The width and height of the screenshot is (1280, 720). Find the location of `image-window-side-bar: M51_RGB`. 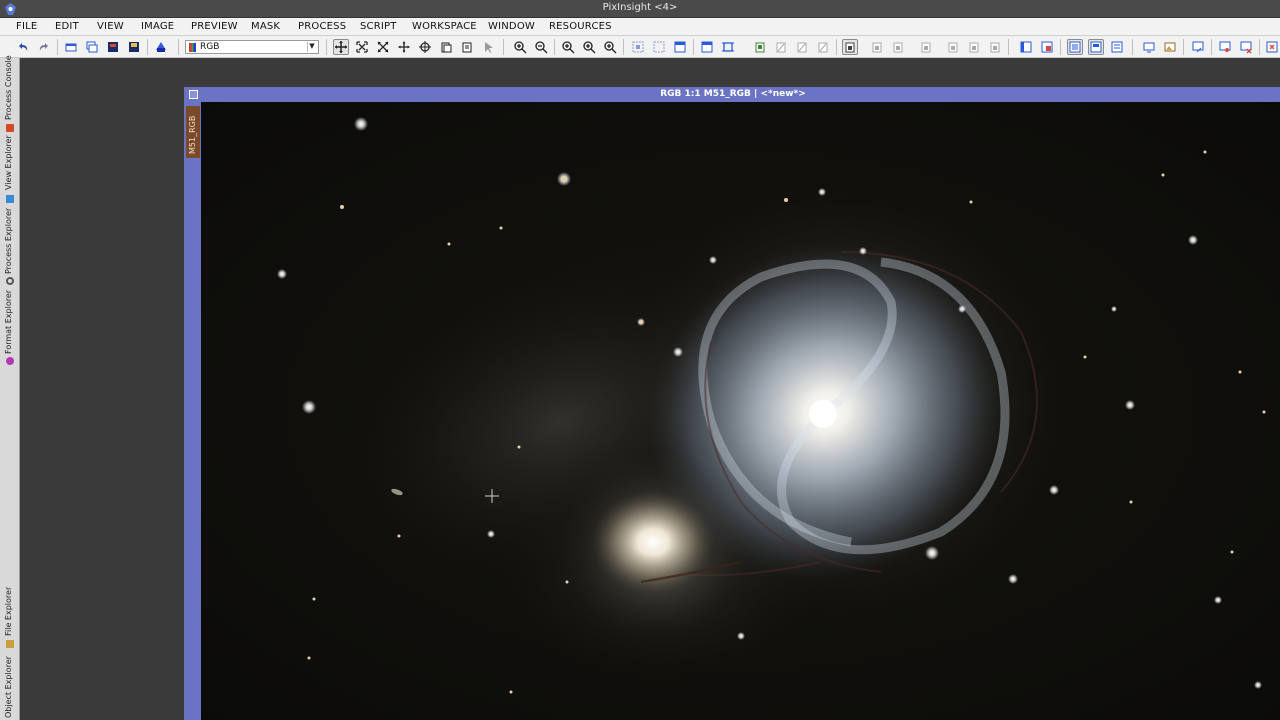

image-window-side-bar: M51_RGB is located at coordinates (193, 411).